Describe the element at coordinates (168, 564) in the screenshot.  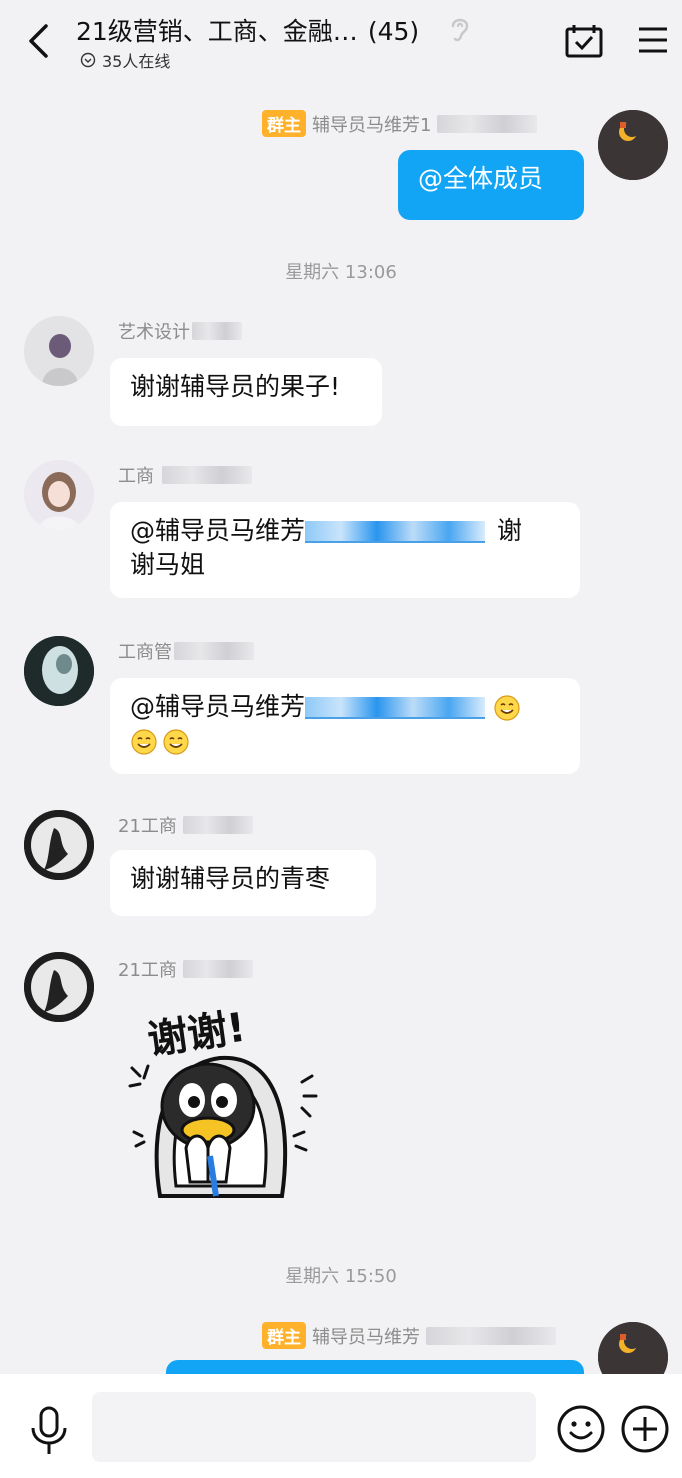
I see `message-text: 谢马姐` at that location.